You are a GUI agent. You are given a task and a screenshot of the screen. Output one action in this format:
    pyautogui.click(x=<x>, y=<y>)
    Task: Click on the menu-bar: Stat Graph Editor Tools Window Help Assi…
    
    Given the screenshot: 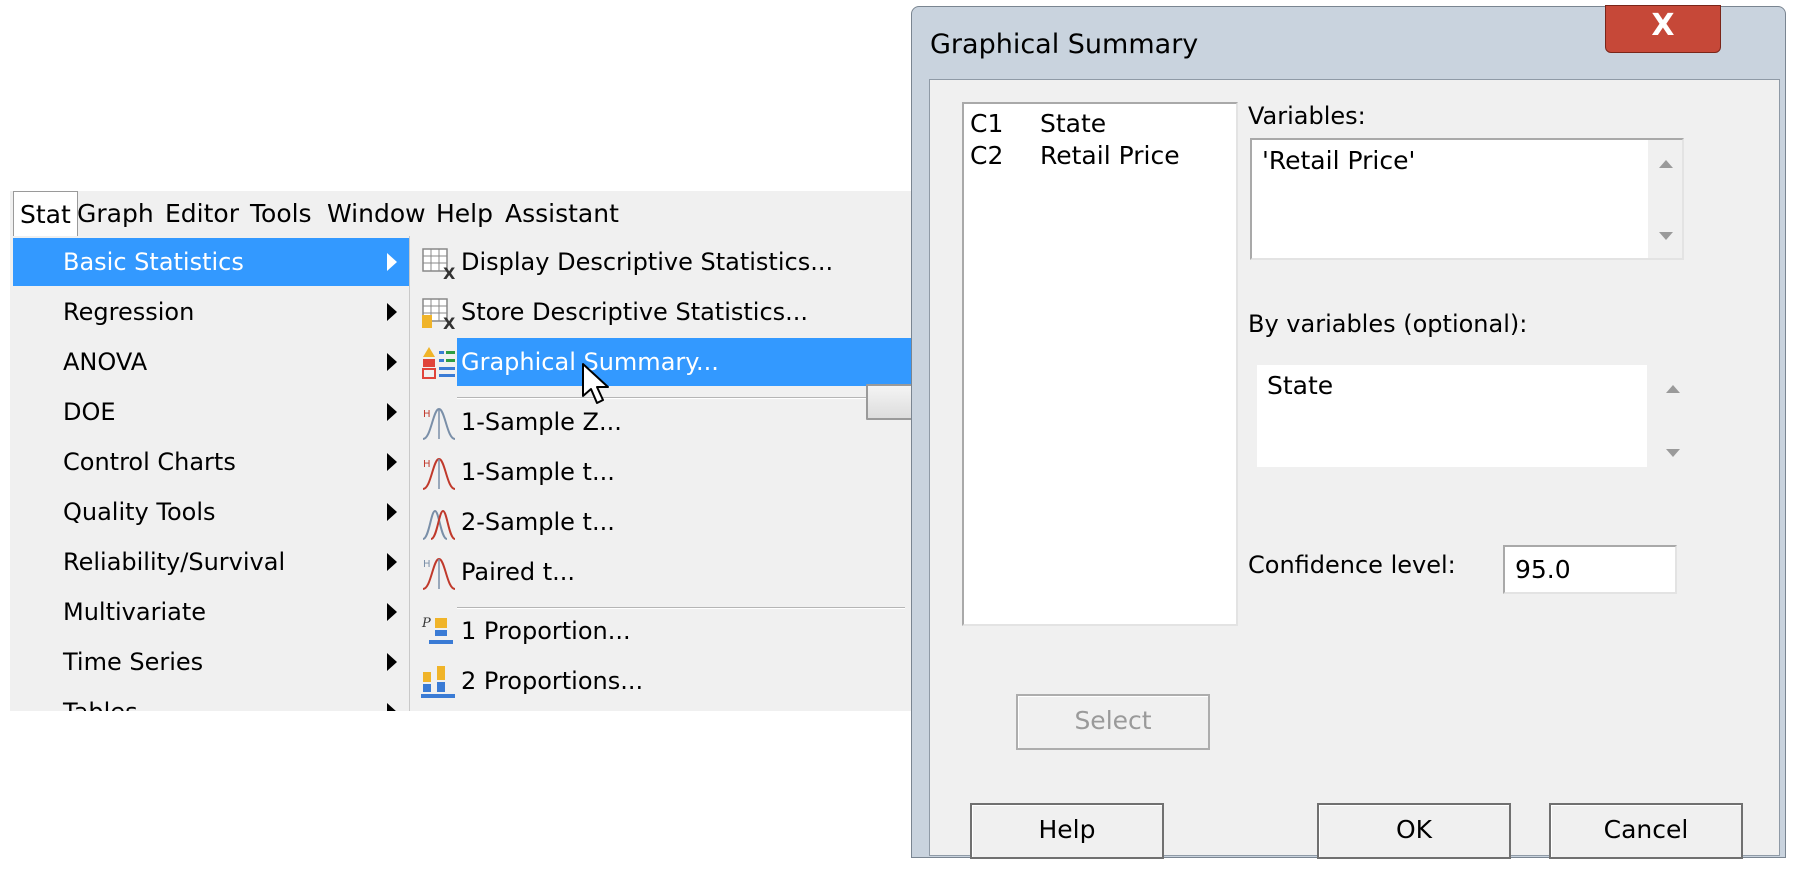 What is the action you would take?
    pyautogui.click(x=470, y=213)
    